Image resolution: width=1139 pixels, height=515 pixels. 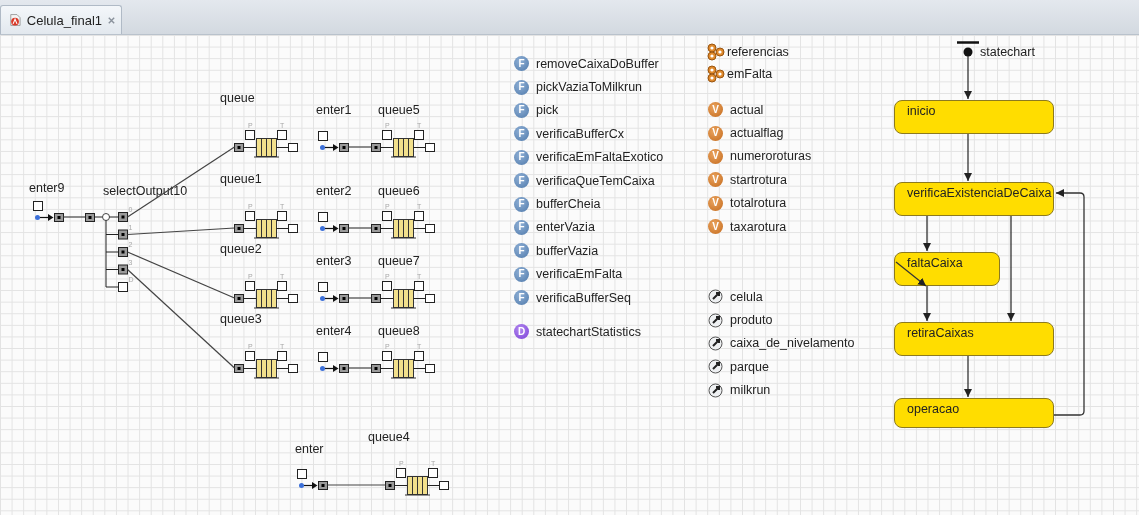 I want to click on parameter-name: milkrun, so click(x=750, y=390).